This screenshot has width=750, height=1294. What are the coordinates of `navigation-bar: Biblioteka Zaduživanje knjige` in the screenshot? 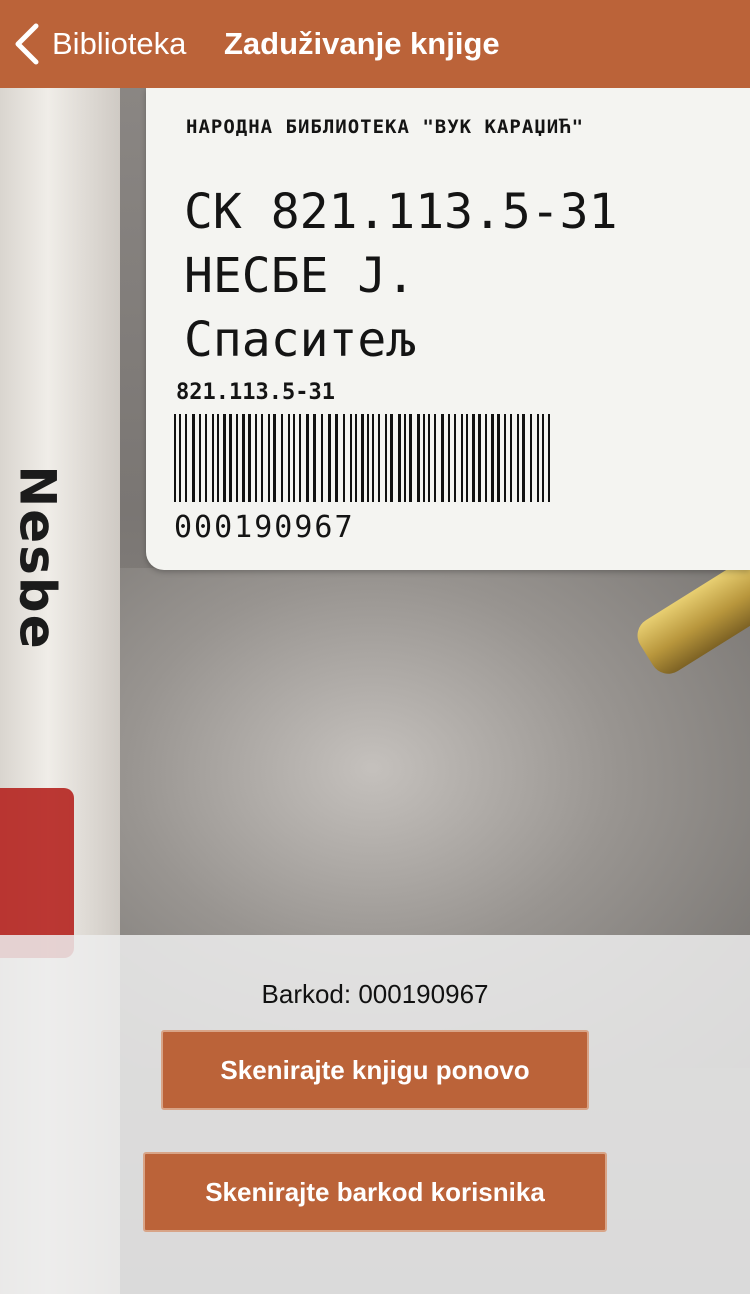 It's located at (375, 44).